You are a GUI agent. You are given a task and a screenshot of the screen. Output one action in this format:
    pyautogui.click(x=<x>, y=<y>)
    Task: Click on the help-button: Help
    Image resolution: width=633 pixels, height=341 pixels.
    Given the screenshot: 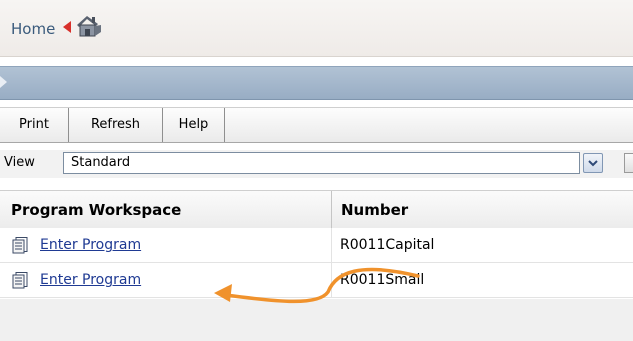 What is the action you would take?
    pyautogui.click(x=194, y=125)
    